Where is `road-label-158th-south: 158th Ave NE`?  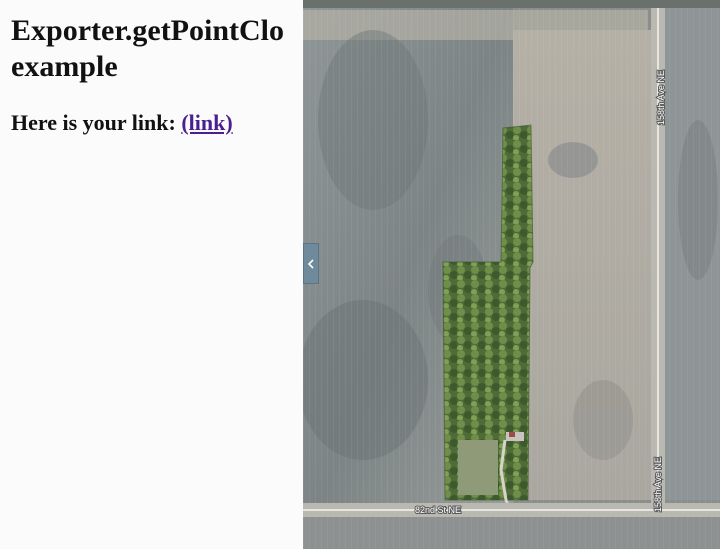 road-label-158th-south: 158th Ave NE is located at coordinates (658, 484).